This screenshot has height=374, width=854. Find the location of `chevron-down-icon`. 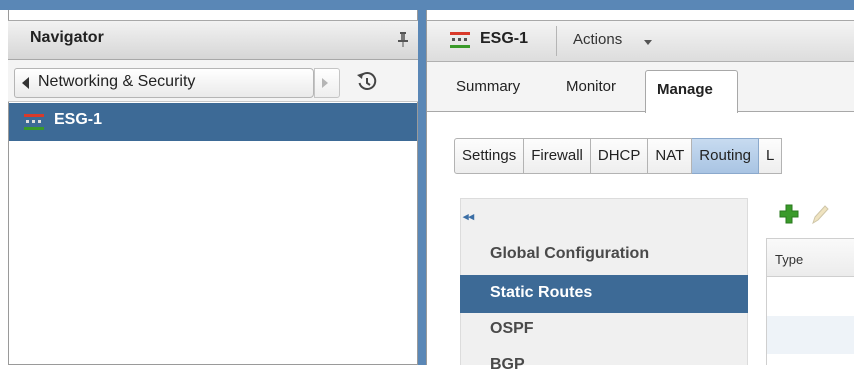

chevron-down-icon is located at coordinates (648, 42).